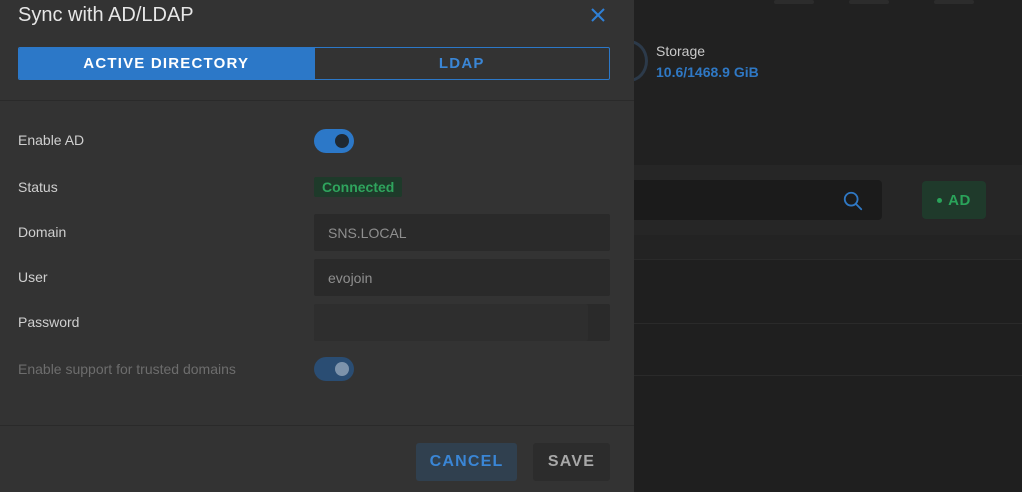 The width and height of the screenshot is (1022, 492). I want to click on close-button, so click(598, 15).